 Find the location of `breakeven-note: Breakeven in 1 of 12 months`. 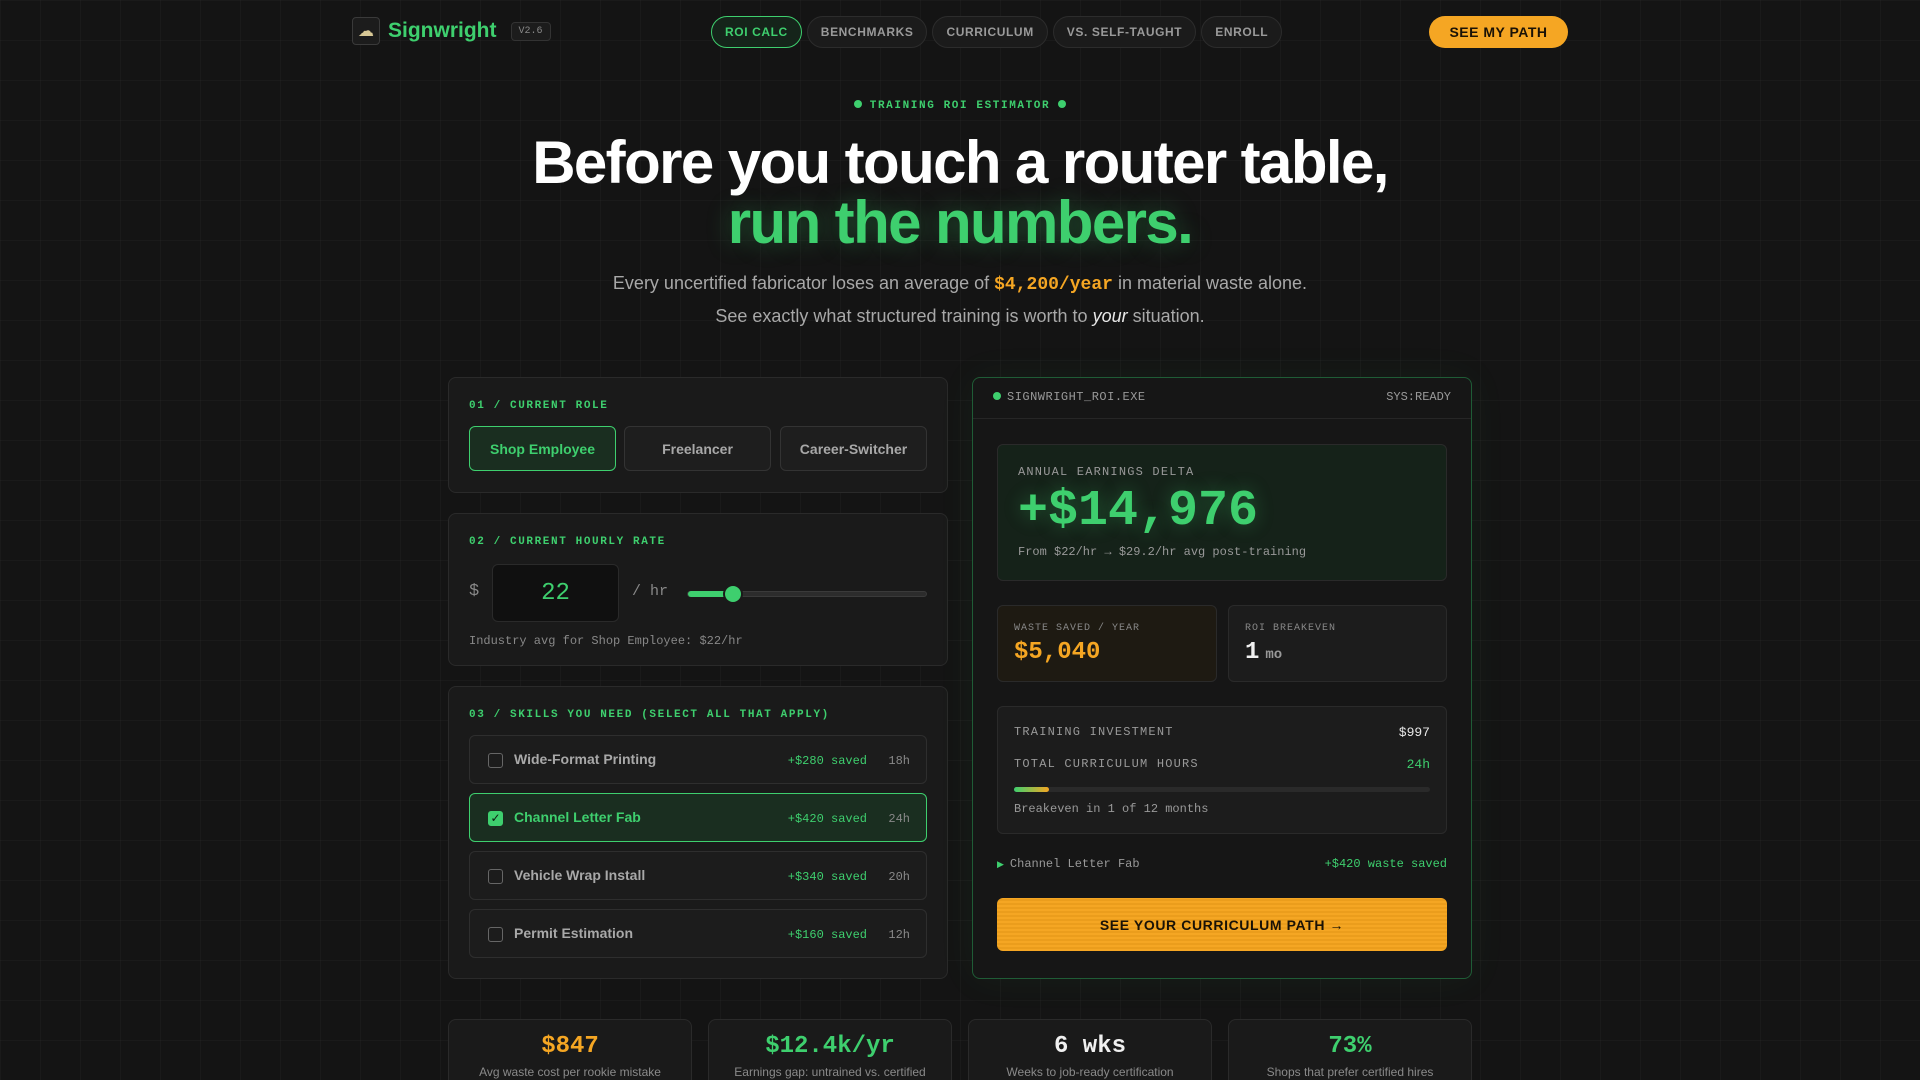

breakeven-note: Breakeven in 1 of 12 months is located at coordinates (1111, 809).